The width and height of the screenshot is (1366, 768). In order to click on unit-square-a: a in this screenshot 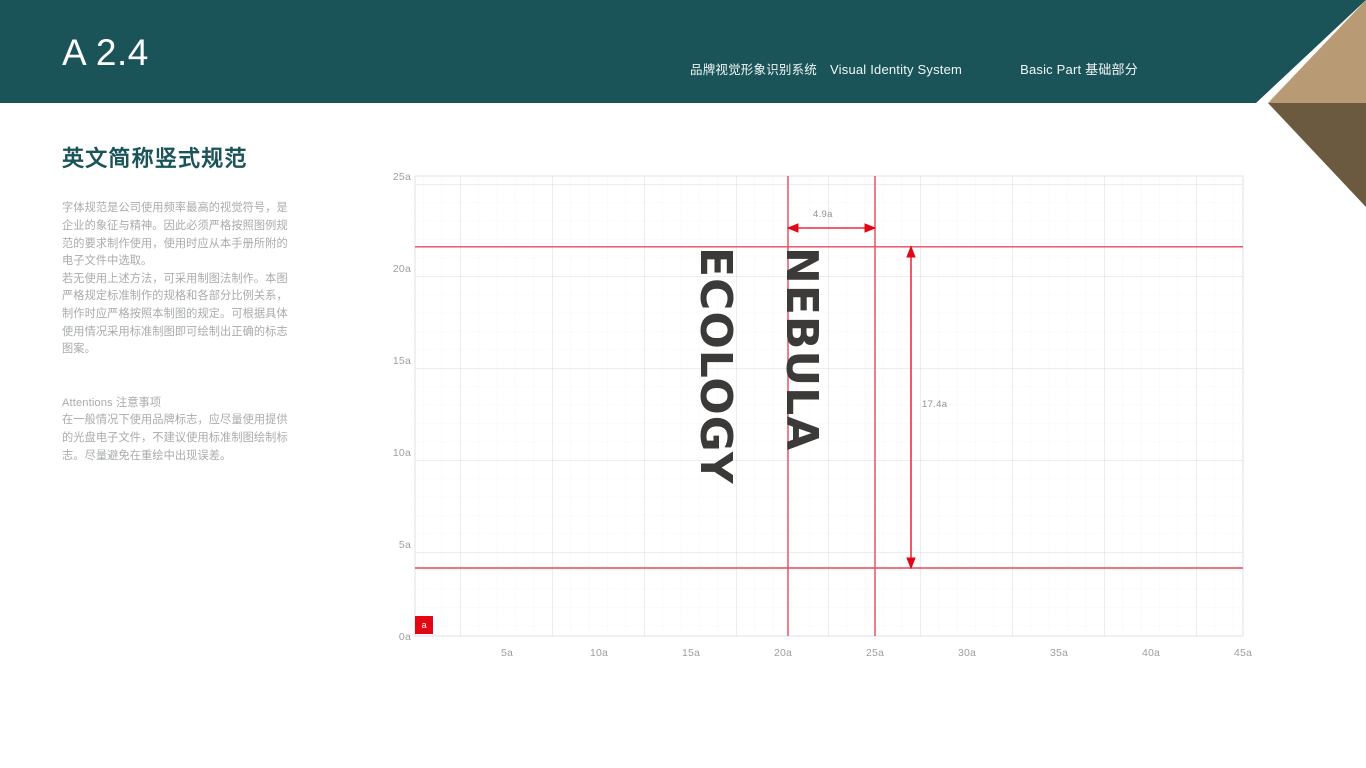, I will do `click(424, 625)`.